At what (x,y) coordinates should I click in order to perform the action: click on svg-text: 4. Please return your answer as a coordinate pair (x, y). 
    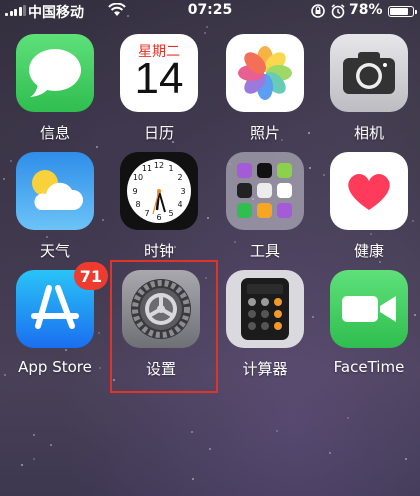
    Looking at the image, I should click on (179, 204).